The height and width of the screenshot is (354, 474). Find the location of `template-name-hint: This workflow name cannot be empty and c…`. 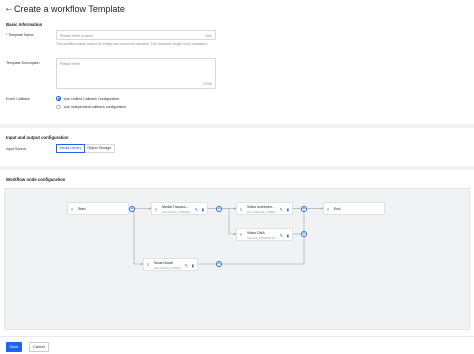

template-name-hint: This workflow name cannot be empty and c… is located at coordinates (132, 44).